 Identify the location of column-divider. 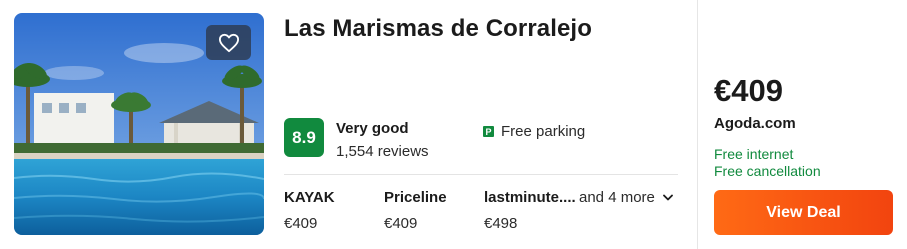
(697, 124).